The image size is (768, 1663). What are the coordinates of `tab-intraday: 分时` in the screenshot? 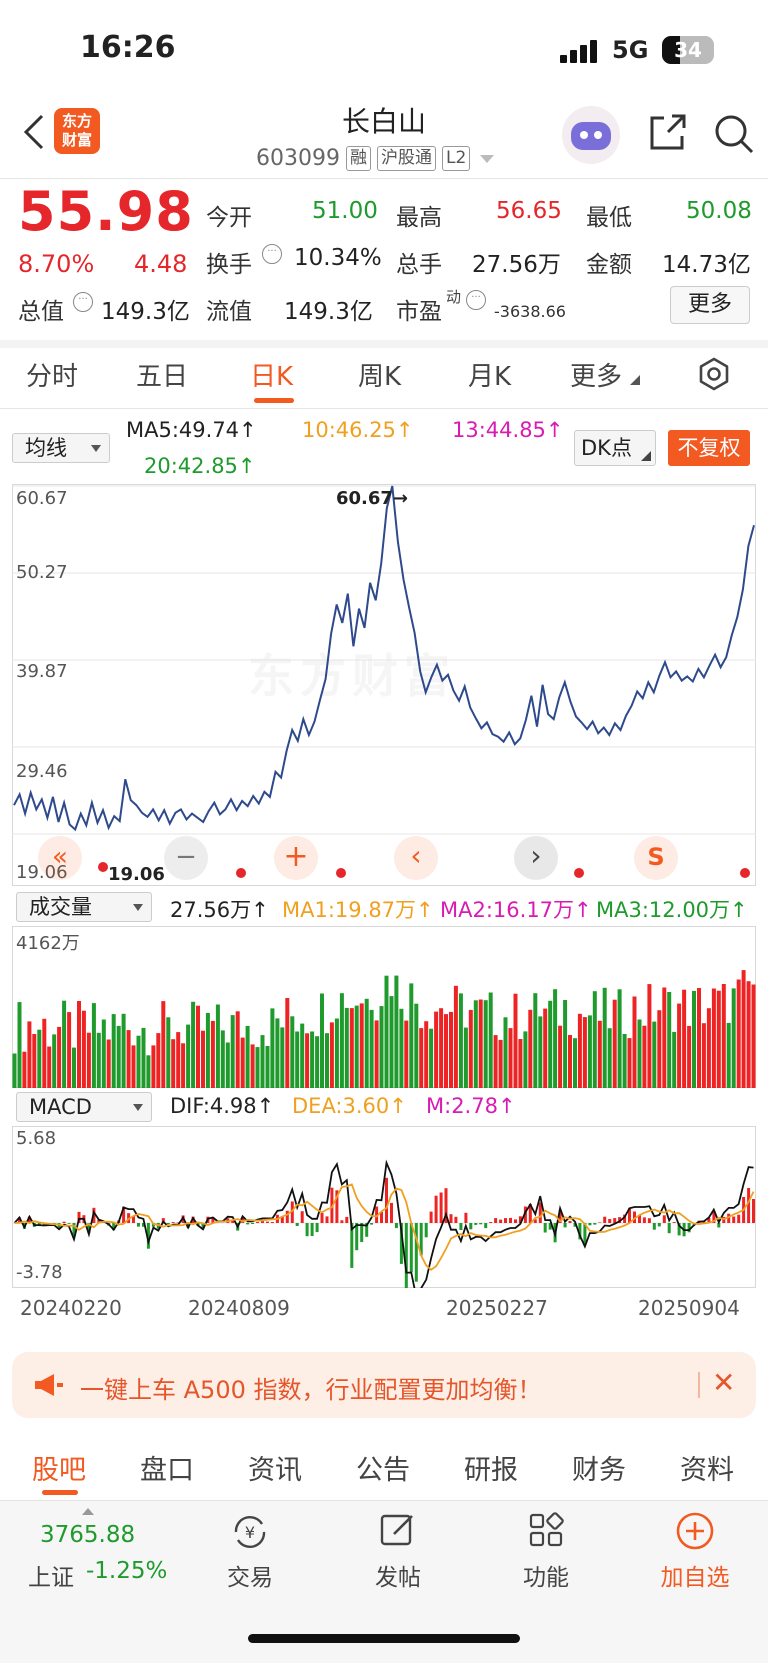 It's located at (52, 374).